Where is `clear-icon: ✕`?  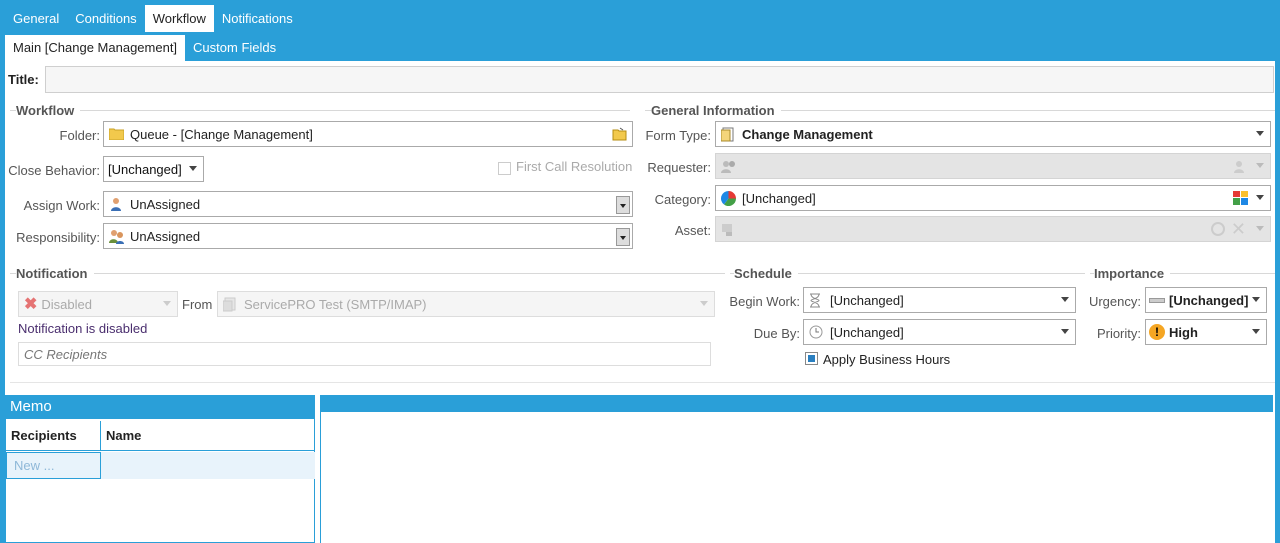
clear-icon: ✕ is located at coordinates (1238, 229).